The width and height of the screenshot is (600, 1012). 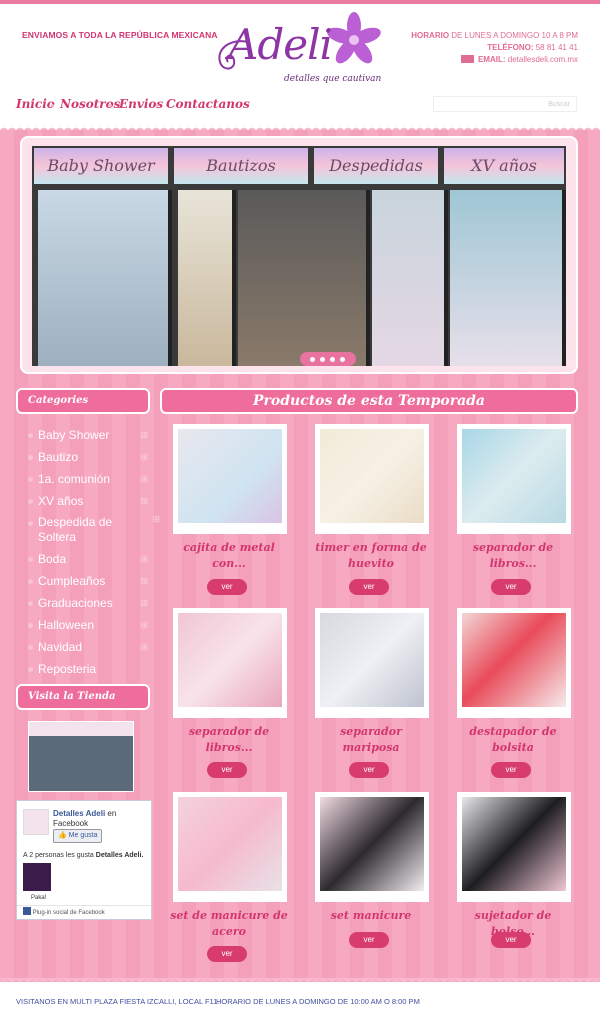 I want to click on schedule-line: HORARIO DE LUNES A DOMINGO 10 A 8 PM, so click(x=494, y=35).